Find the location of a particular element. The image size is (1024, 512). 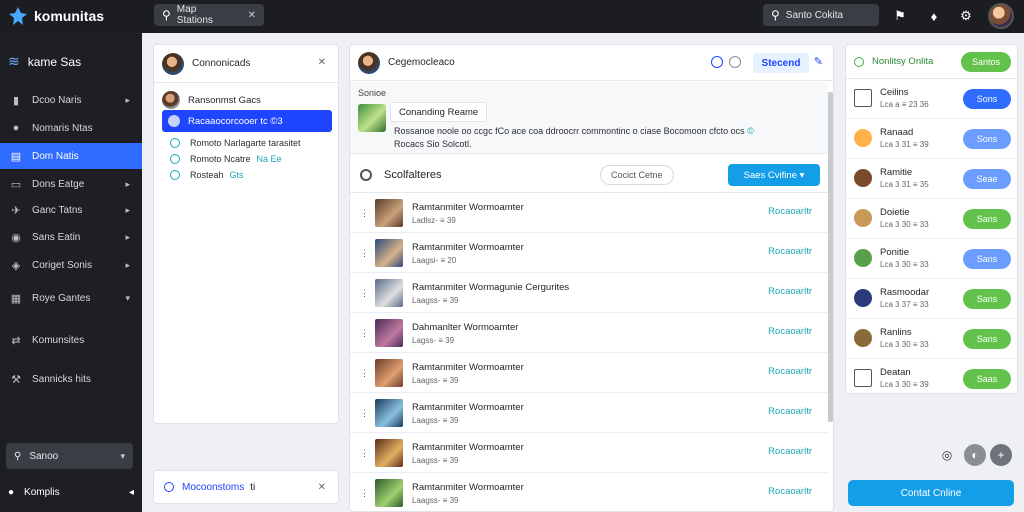

edit-icon: ✎ is located at coordinates (818, 61).